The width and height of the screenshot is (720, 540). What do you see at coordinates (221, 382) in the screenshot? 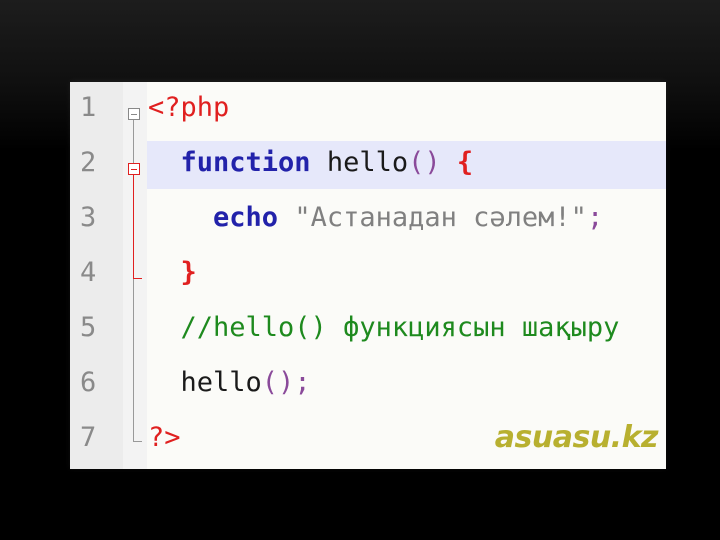
I see `function-call: hello` at bounding box center [221, 382].